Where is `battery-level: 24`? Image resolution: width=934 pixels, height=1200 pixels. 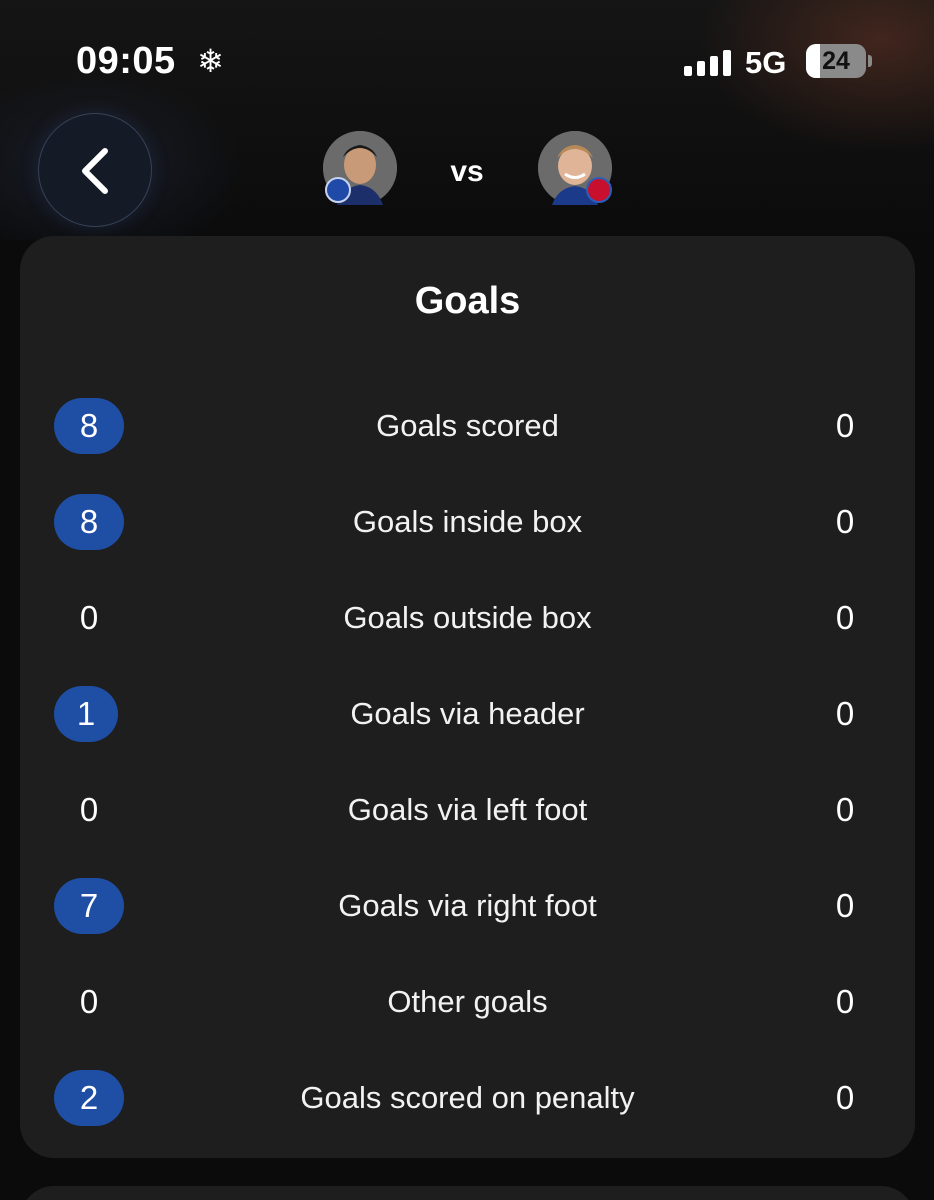 battery-level: 24 is located at coordinates (836, 61).